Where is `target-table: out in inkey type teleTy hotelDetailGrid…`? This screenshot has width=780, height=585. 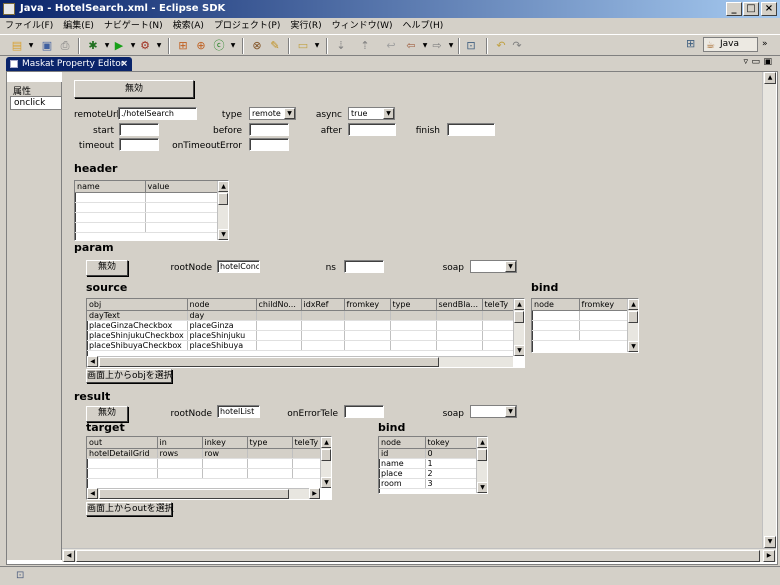 target-table: out in inkey type teleTy hotelDetailGrid… is located at coordinates (209, 468).